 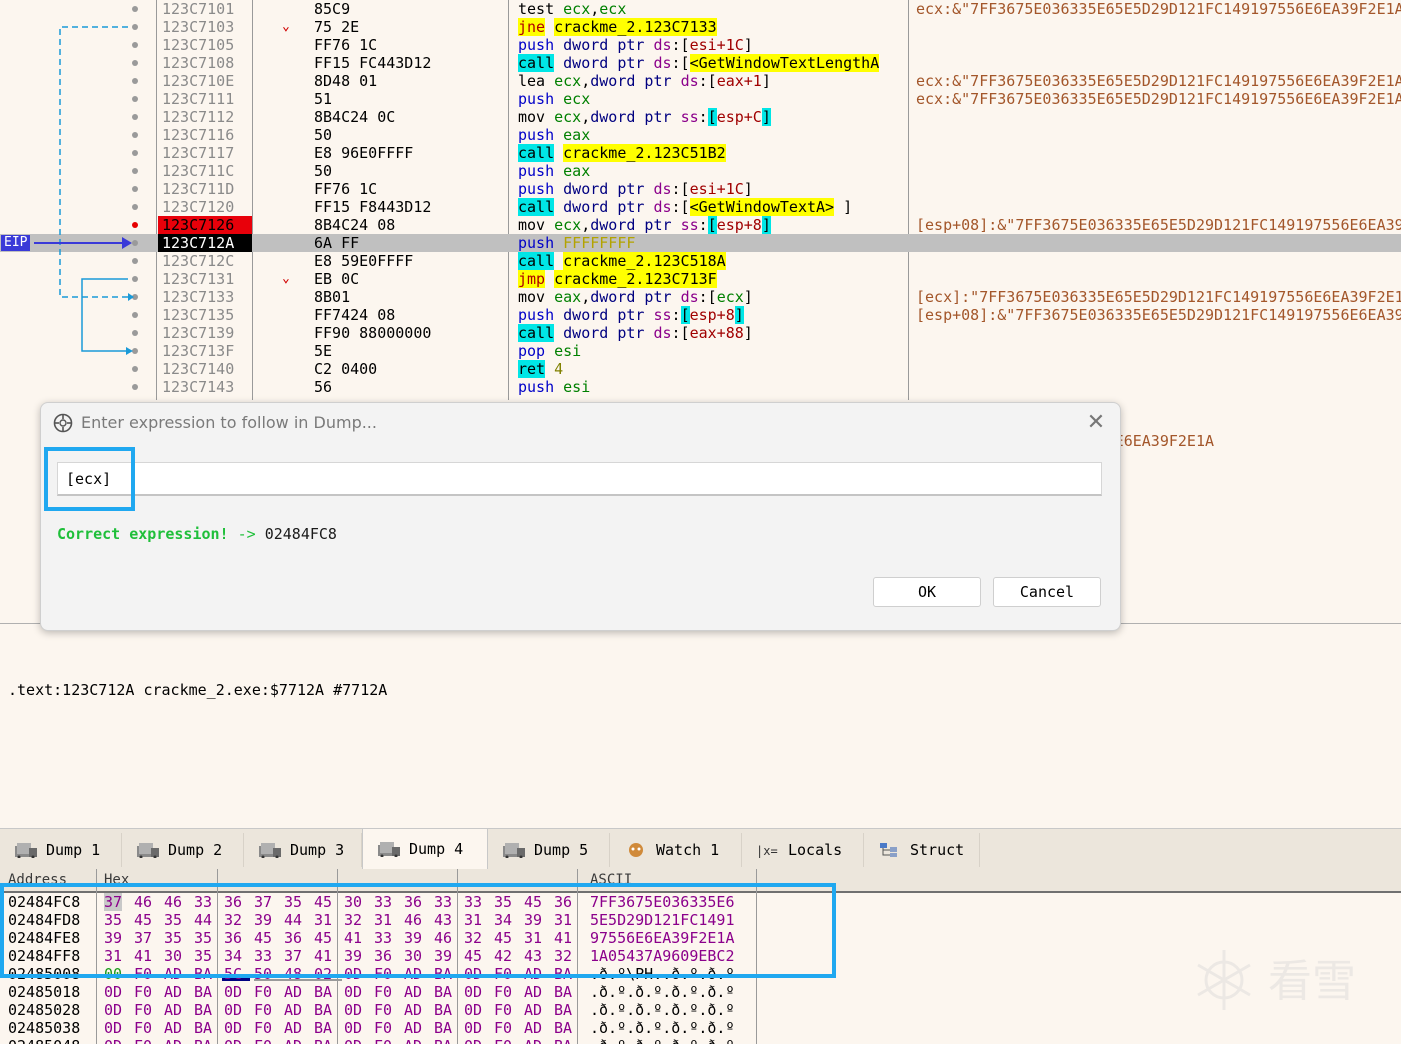 I want to click on hex-byte: 43, so click(x=533, y=956).